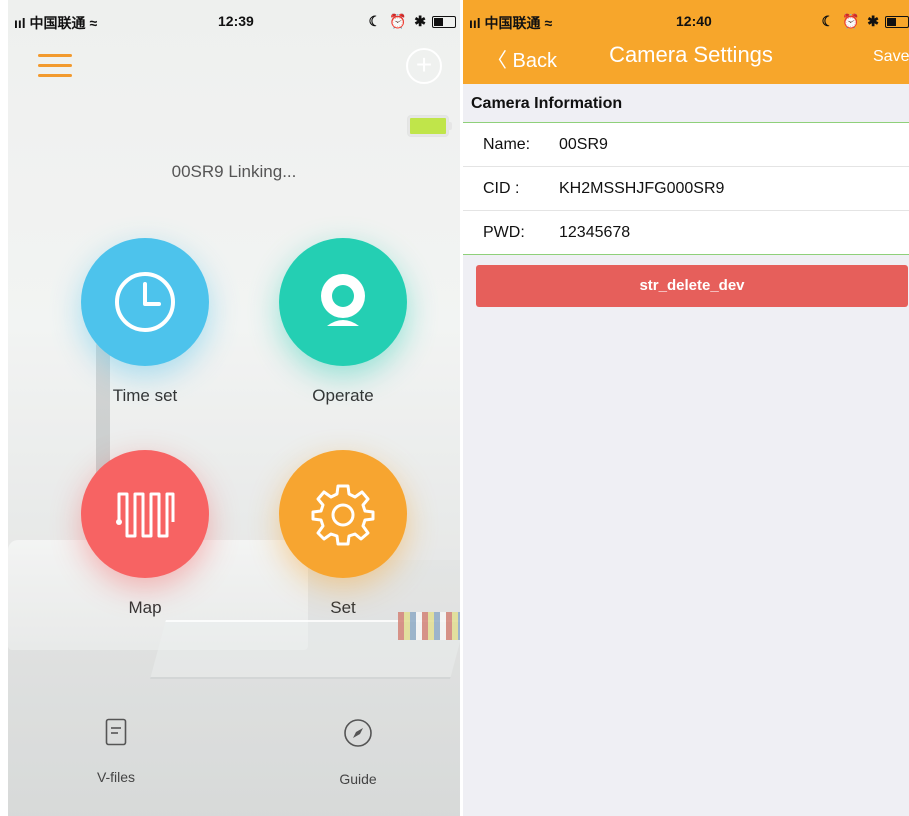  Describe the element at coordinates (145, 395) in the screenshot. I see `time-set-label: Time set` at that location.